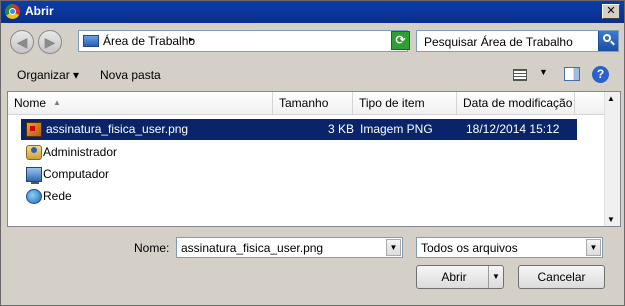 Image resolution: width=625 pixels, height=306 pixels. Describe the element at coordinates (312, 12) in the screenshot. I see `title-bar: Abrir ✕` at that location.